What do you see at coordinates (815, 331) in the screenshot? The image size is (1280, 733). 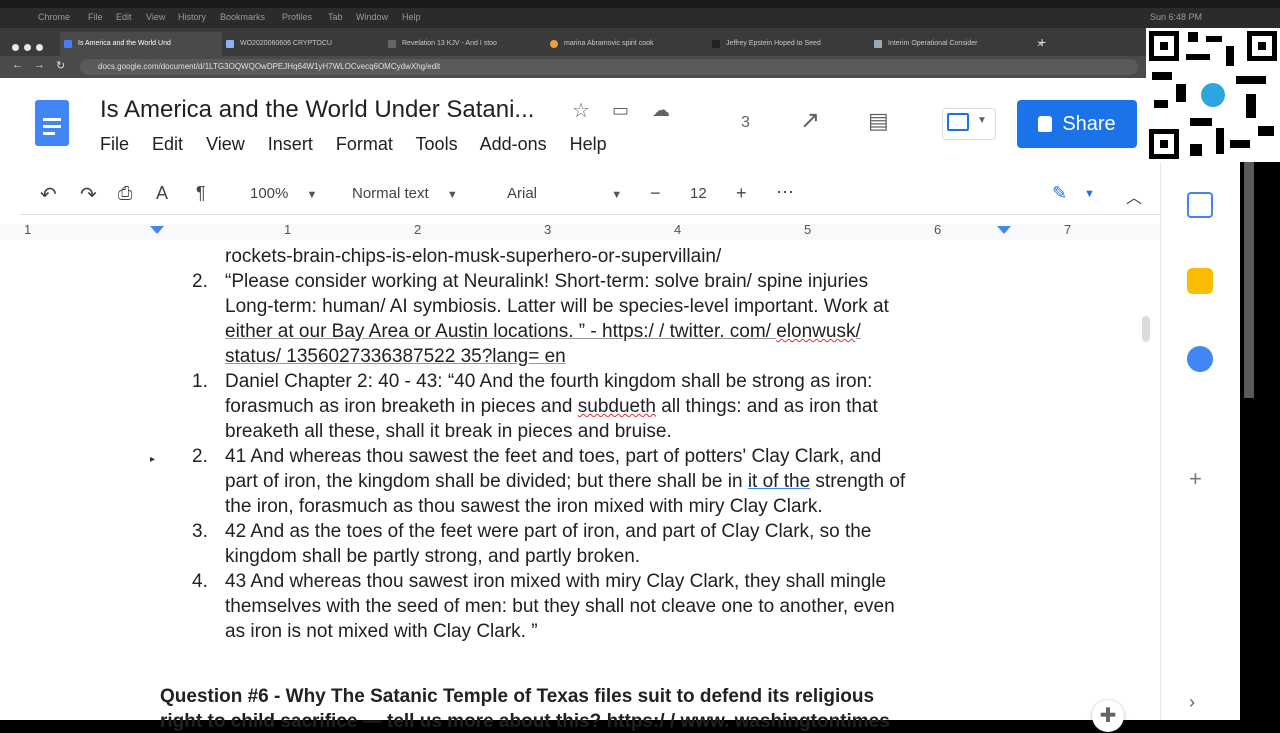 I see `misspelled-word: elonwusk` at bounding box center [815, 331].